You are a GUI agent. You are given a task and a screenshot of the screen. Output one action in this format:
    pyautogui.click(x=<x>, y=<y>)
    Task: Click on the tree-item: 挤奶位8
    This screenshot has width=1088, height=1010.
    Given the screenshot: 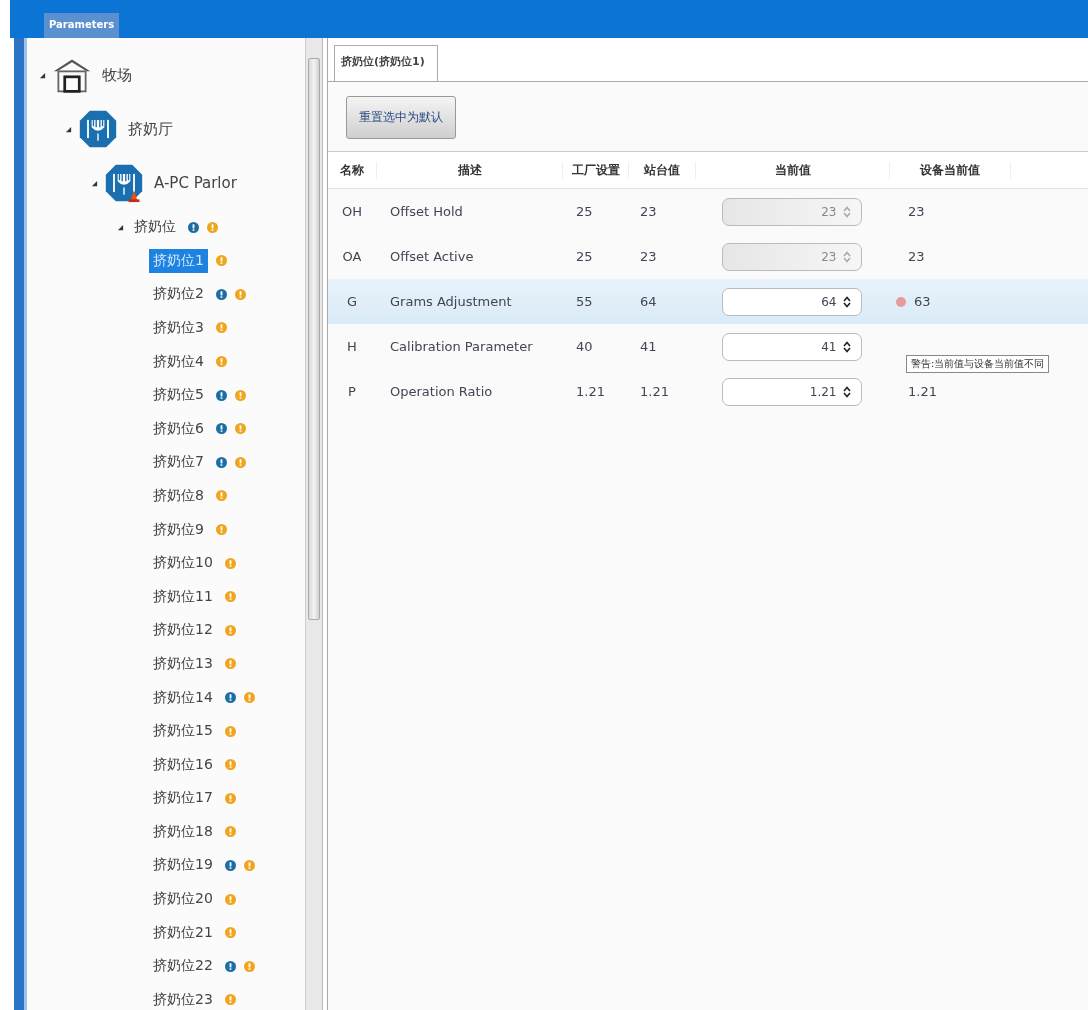 What is the action you would take?
    pyautogui.click(x=178, y=495)
    